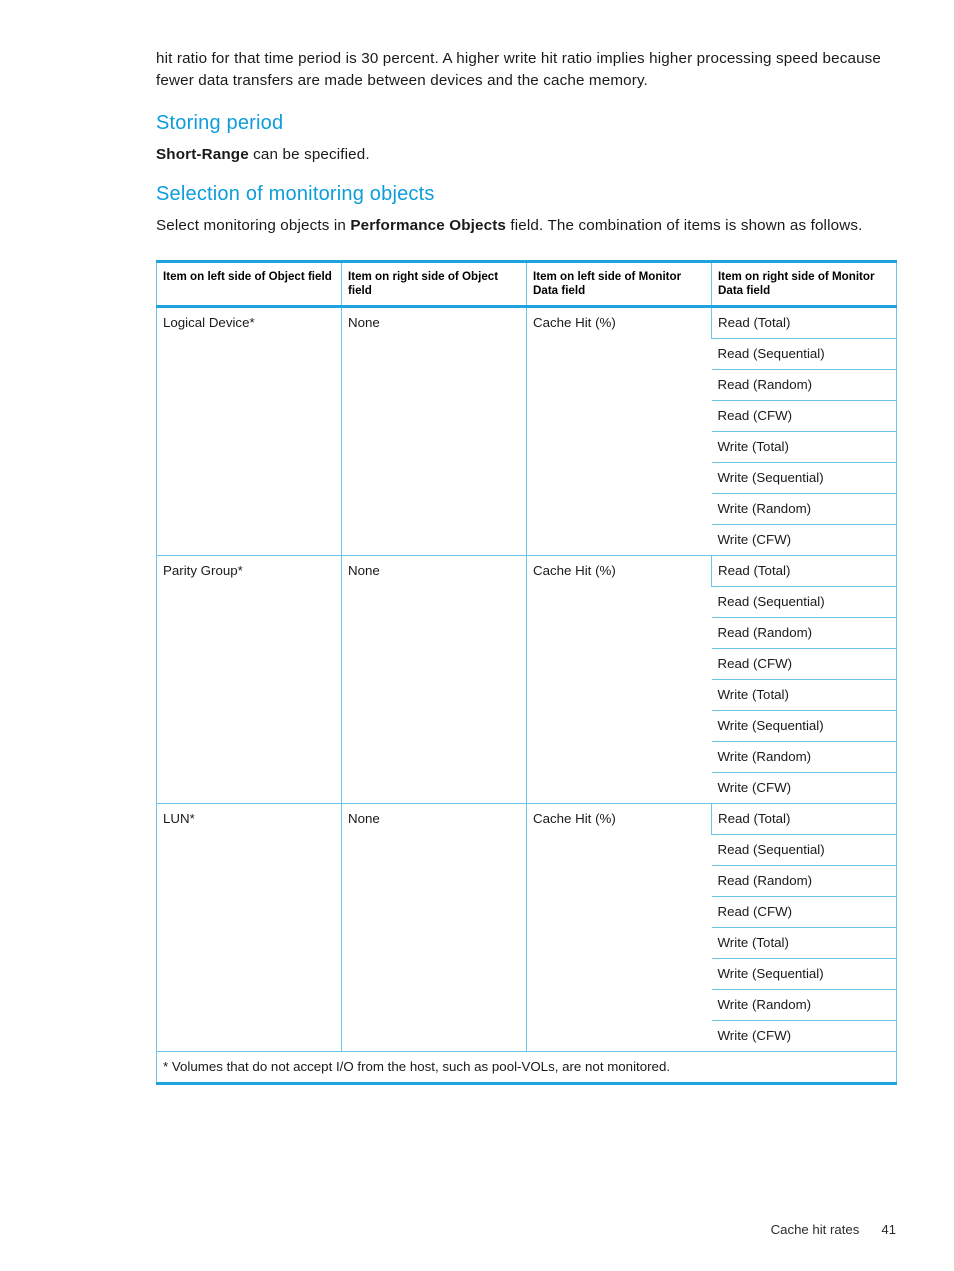  What do you see at coordinates (428, 225) in the screenshot?
I see `performance-objects-term: Performance Objects` at bounding box center [428, 225].